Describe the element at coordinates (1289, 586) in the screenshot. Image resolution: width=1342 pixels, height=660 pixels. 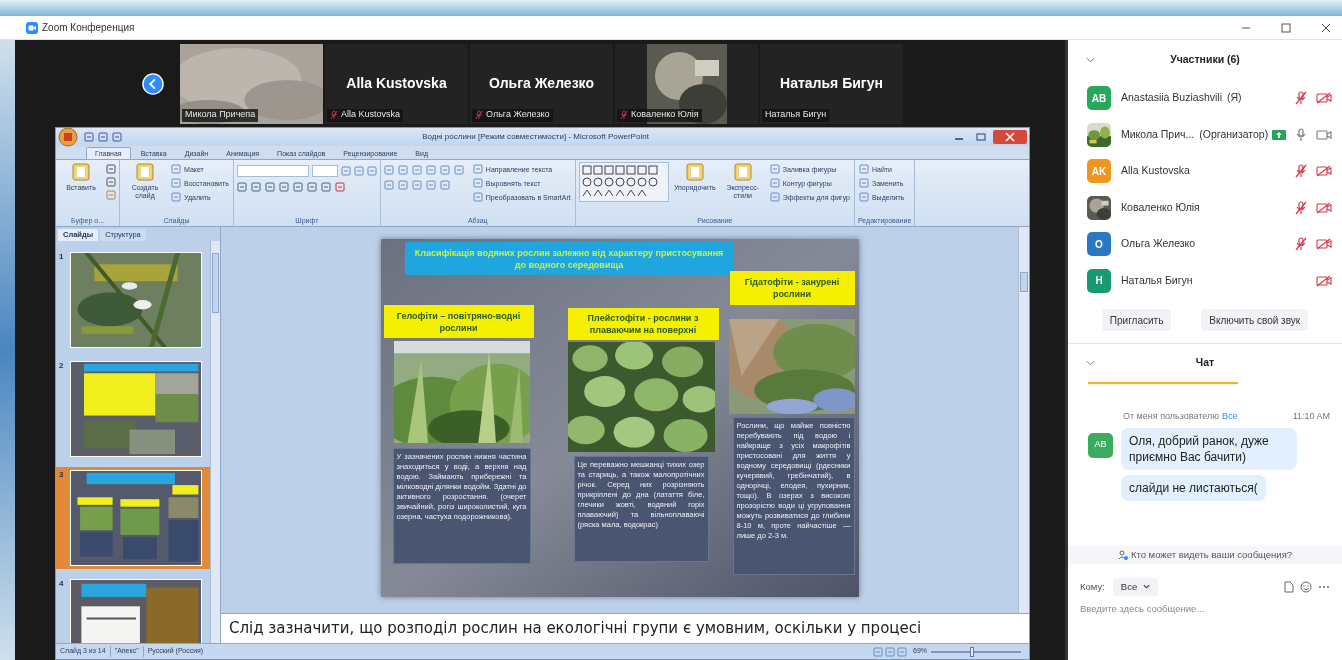
I see `file-icon` at that location.